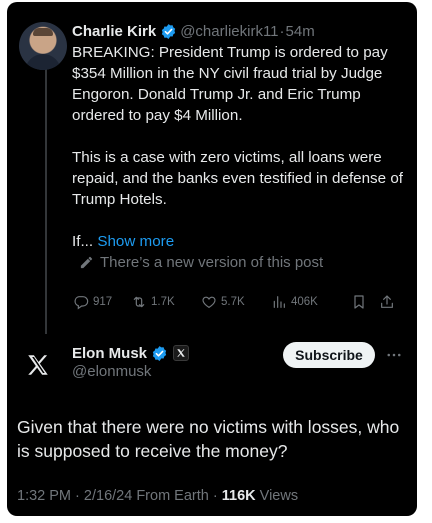 This screenshot has height=523, width=432. Describe the element at coordinates (229, 31) in the screenshot. I see `author-handle: @charliekirk11` at that location.